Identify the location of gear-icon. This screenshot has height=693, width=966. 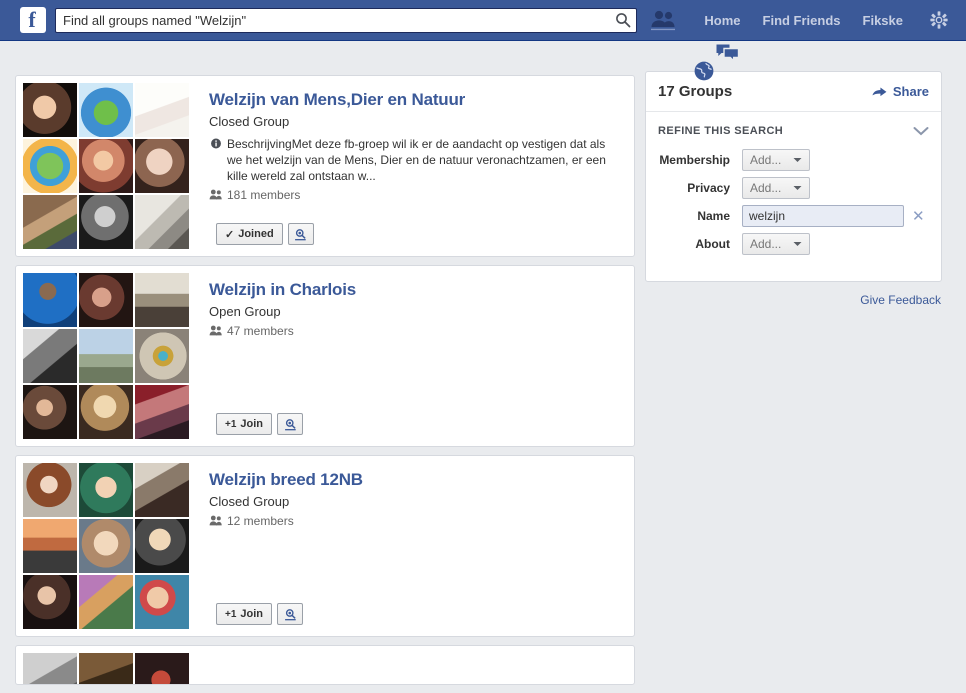
(939, 20).